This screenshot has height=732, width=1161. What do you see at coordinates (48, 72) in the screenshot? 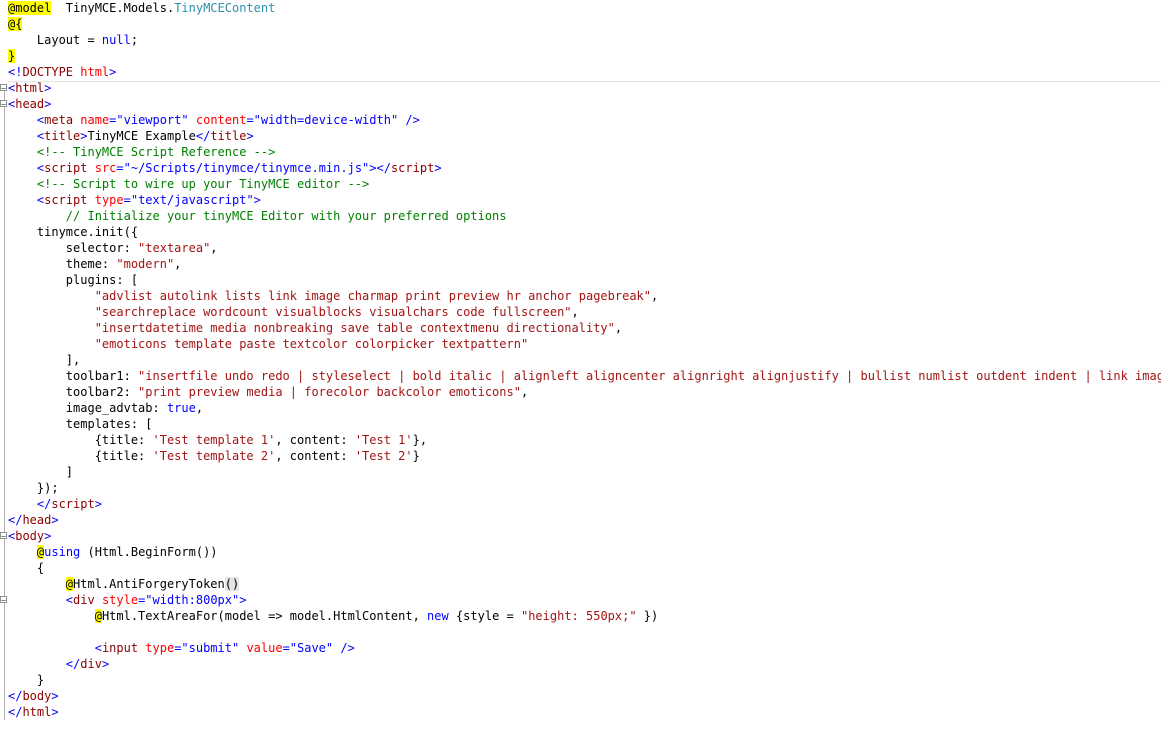
I see `code-token: DOCTYPE` at bounding box center [48, 72].